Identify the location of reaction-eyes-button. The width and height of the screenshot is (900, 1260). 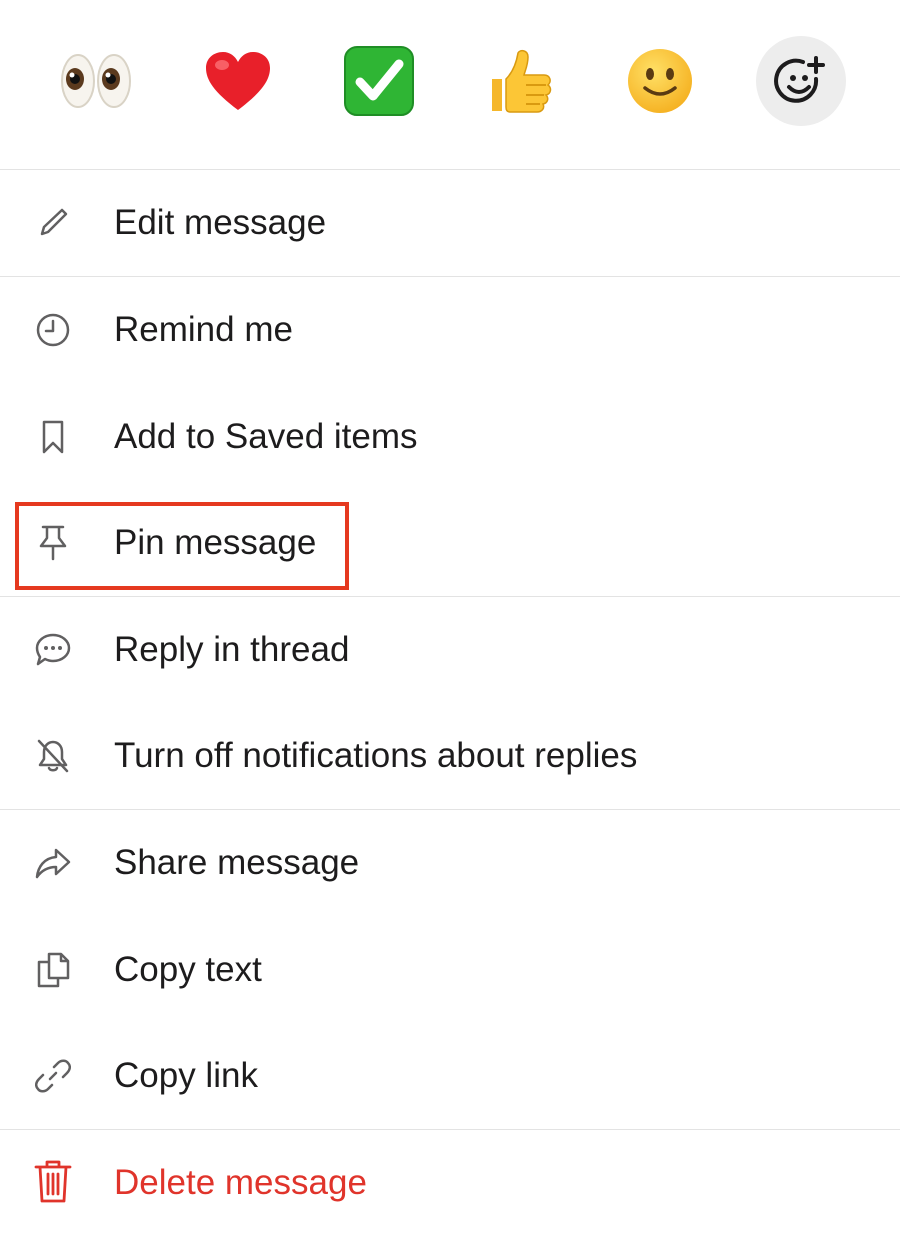
(97, 81).